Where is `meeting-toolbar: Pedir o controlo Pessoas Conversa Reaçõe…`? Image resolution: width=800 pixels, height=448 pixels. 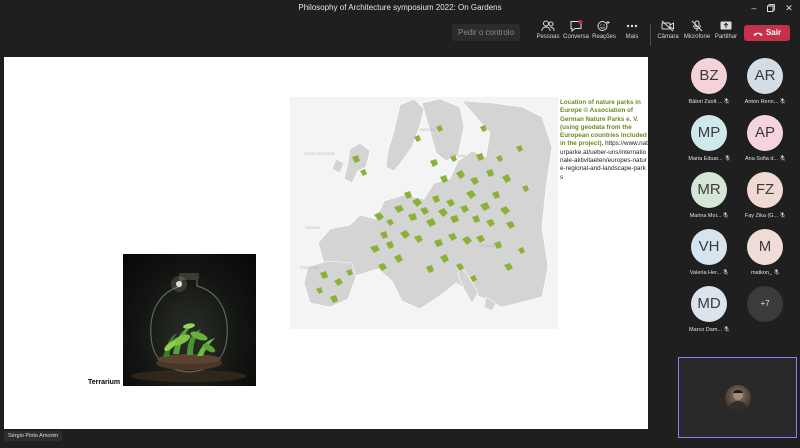 meeting-toolbar: Pedir o controlo Pessoas Conversa Reaçõe… is located at coordinates (400, 33).